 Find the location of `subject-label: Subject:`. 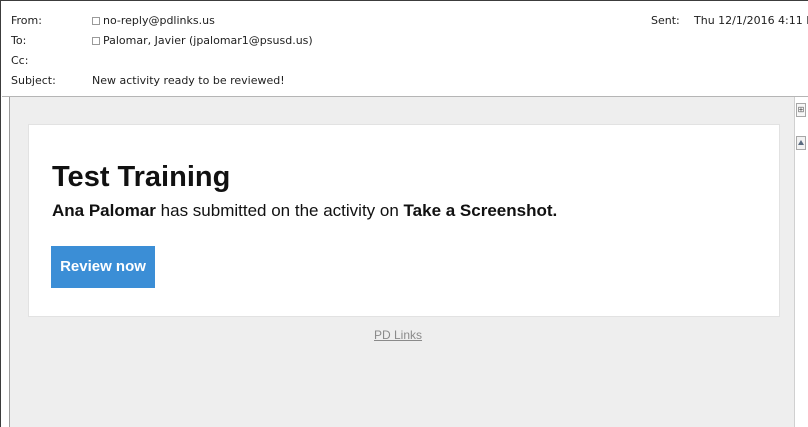

subject-label: Subject: is located at coordinates (33, 80).